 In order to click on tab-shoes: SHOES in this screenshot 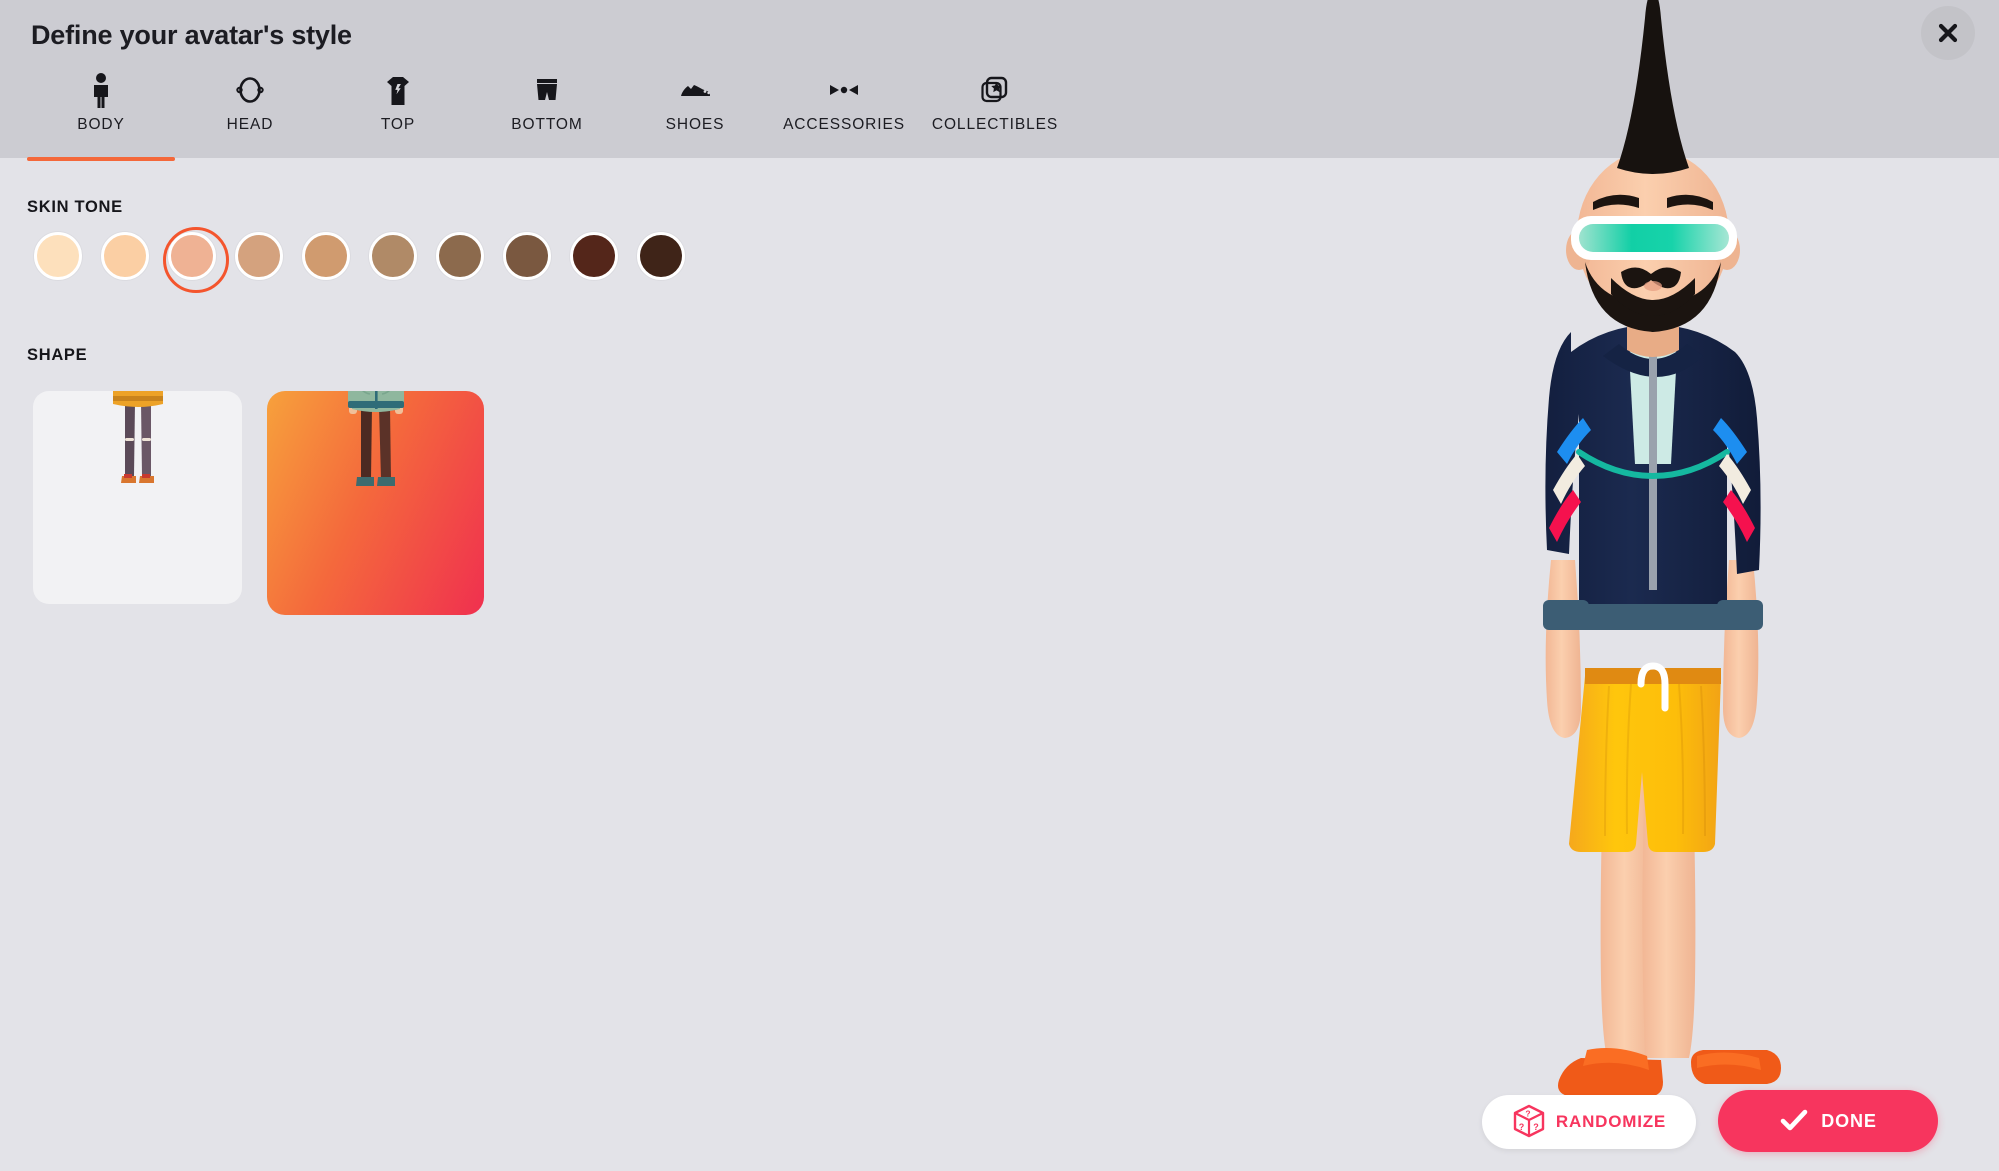, I will do `click(695, 98)`.